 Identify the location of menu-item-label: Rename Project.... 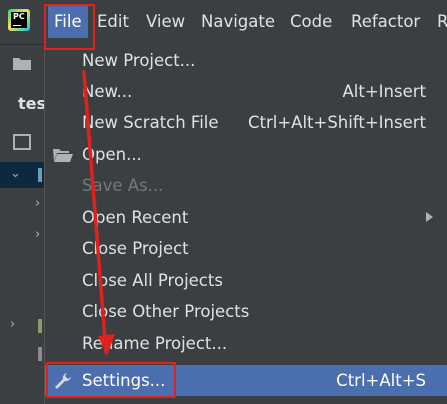
(155, 343).